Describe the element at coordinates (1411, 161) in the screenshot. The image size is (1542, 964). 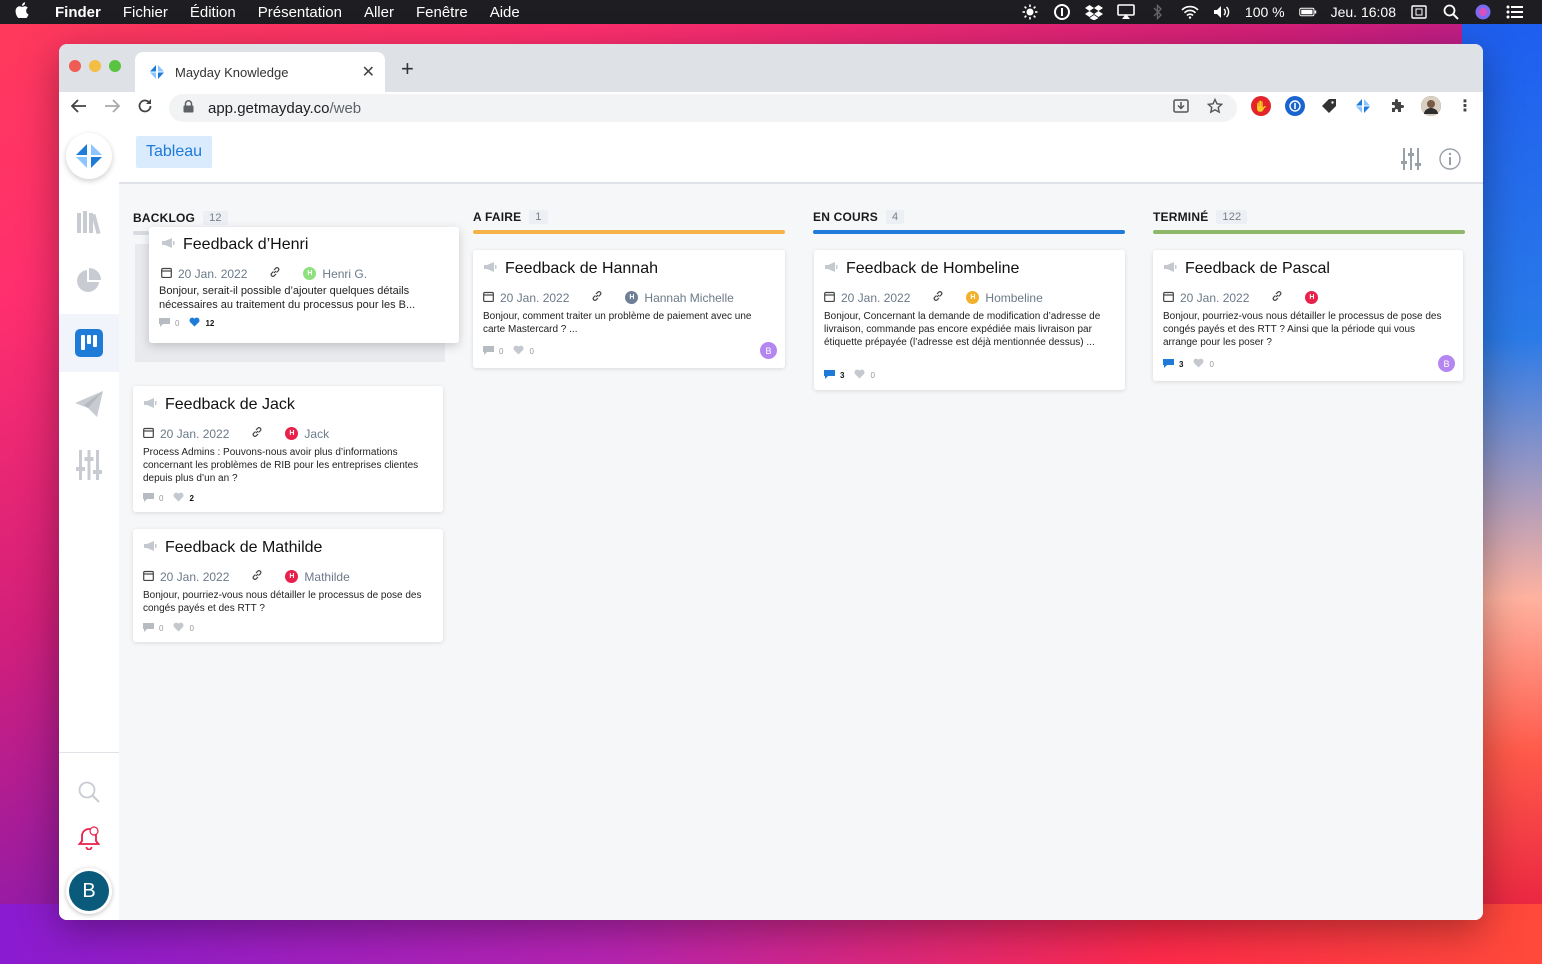
I see `filter-sliders-icon` at that location.